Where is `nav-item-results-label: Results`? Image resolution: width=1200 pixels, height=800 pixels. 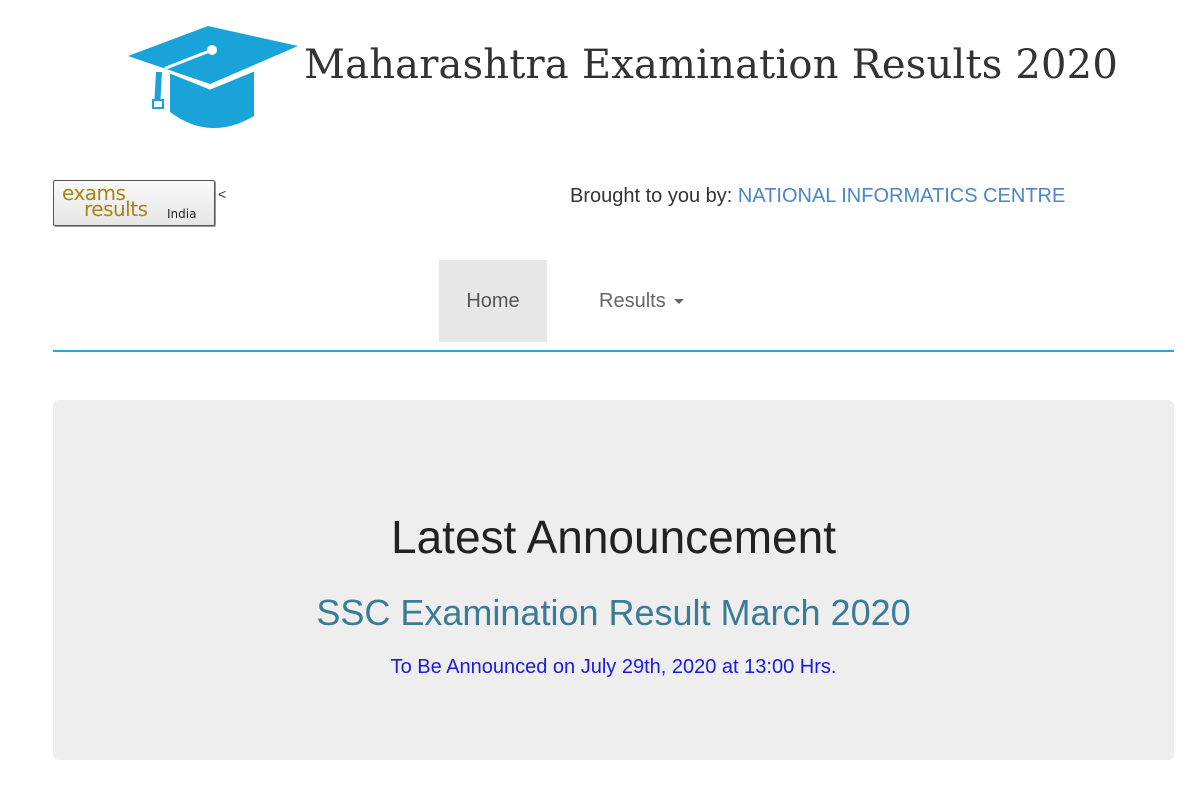
nav-item-results-label: Results is located at coordinates (632, 301).